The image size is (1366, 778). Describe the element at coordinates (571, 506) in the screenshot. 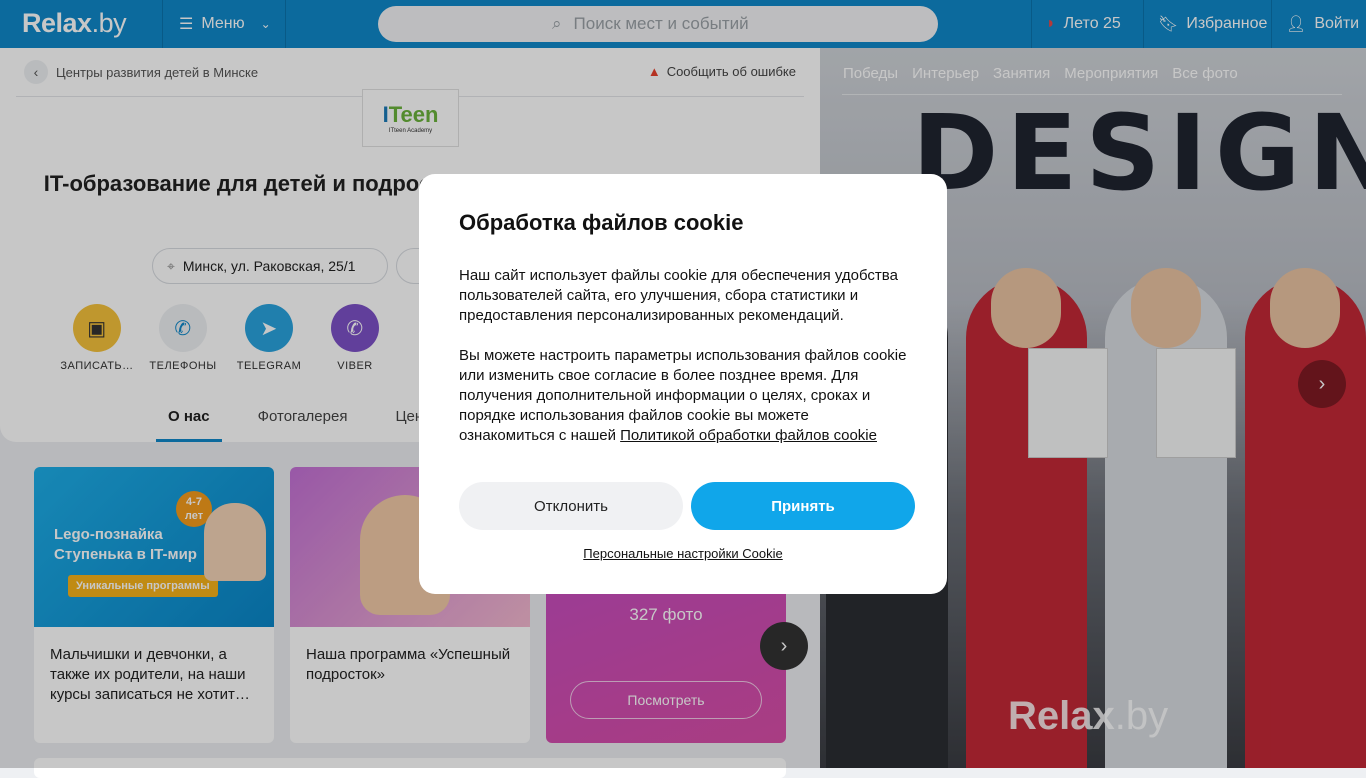

I see `decline-button: Отклонить` at that location.